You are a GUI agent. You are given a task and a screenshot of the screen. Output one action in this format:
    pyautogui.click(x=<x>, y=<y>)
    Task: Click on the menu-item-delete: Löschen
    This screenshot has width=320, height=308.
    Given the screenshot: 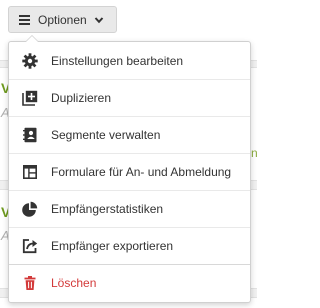 What is the action you would take?
    pyautogui.click(x=129, y=282)
    